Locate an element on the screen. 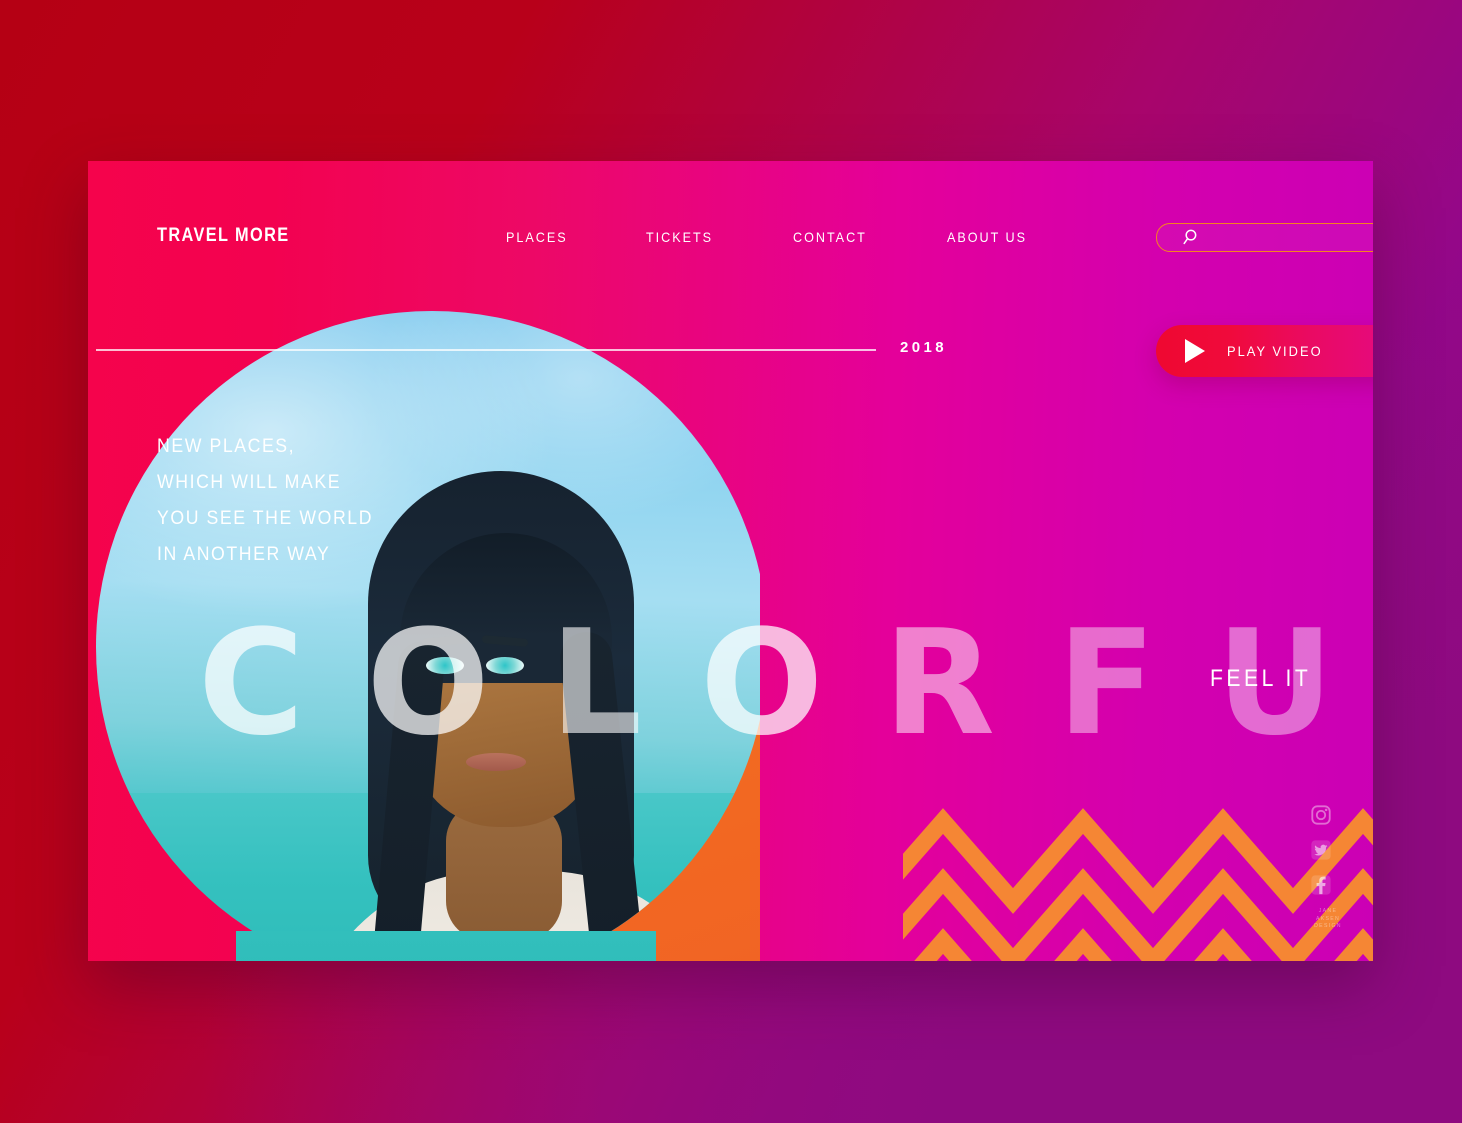 The height and width of the screenshot is (1123, 1462). figure-lips is located at coordinates (496, 762).